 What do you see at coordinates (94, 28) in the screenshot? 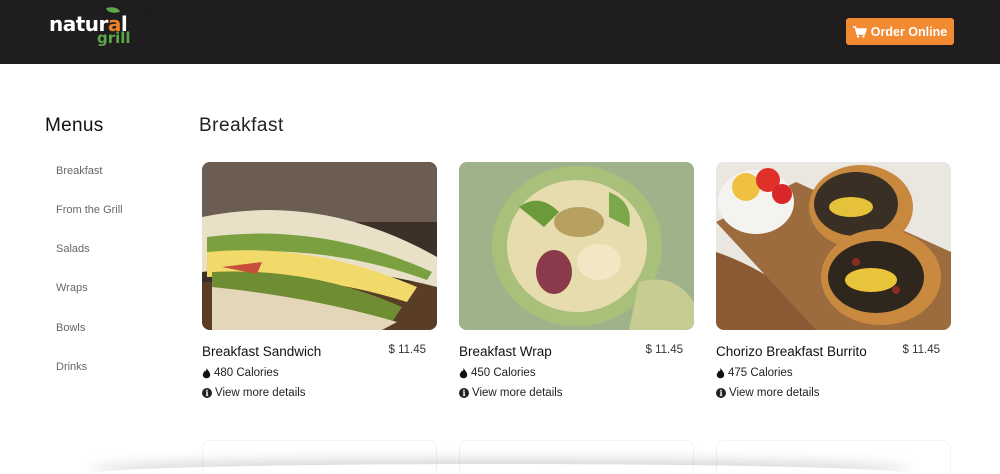
I see `natural-grill-logo: natural grill` at bounding box center [94, 28].